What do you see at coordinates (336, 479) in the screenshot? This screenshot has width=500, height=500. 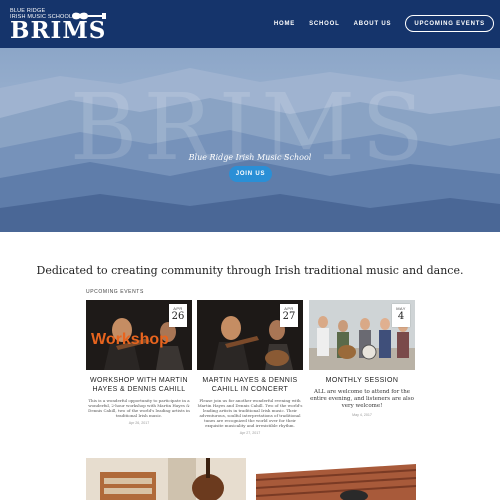 I see `rooftop-image` at bounding box center [336, 479].